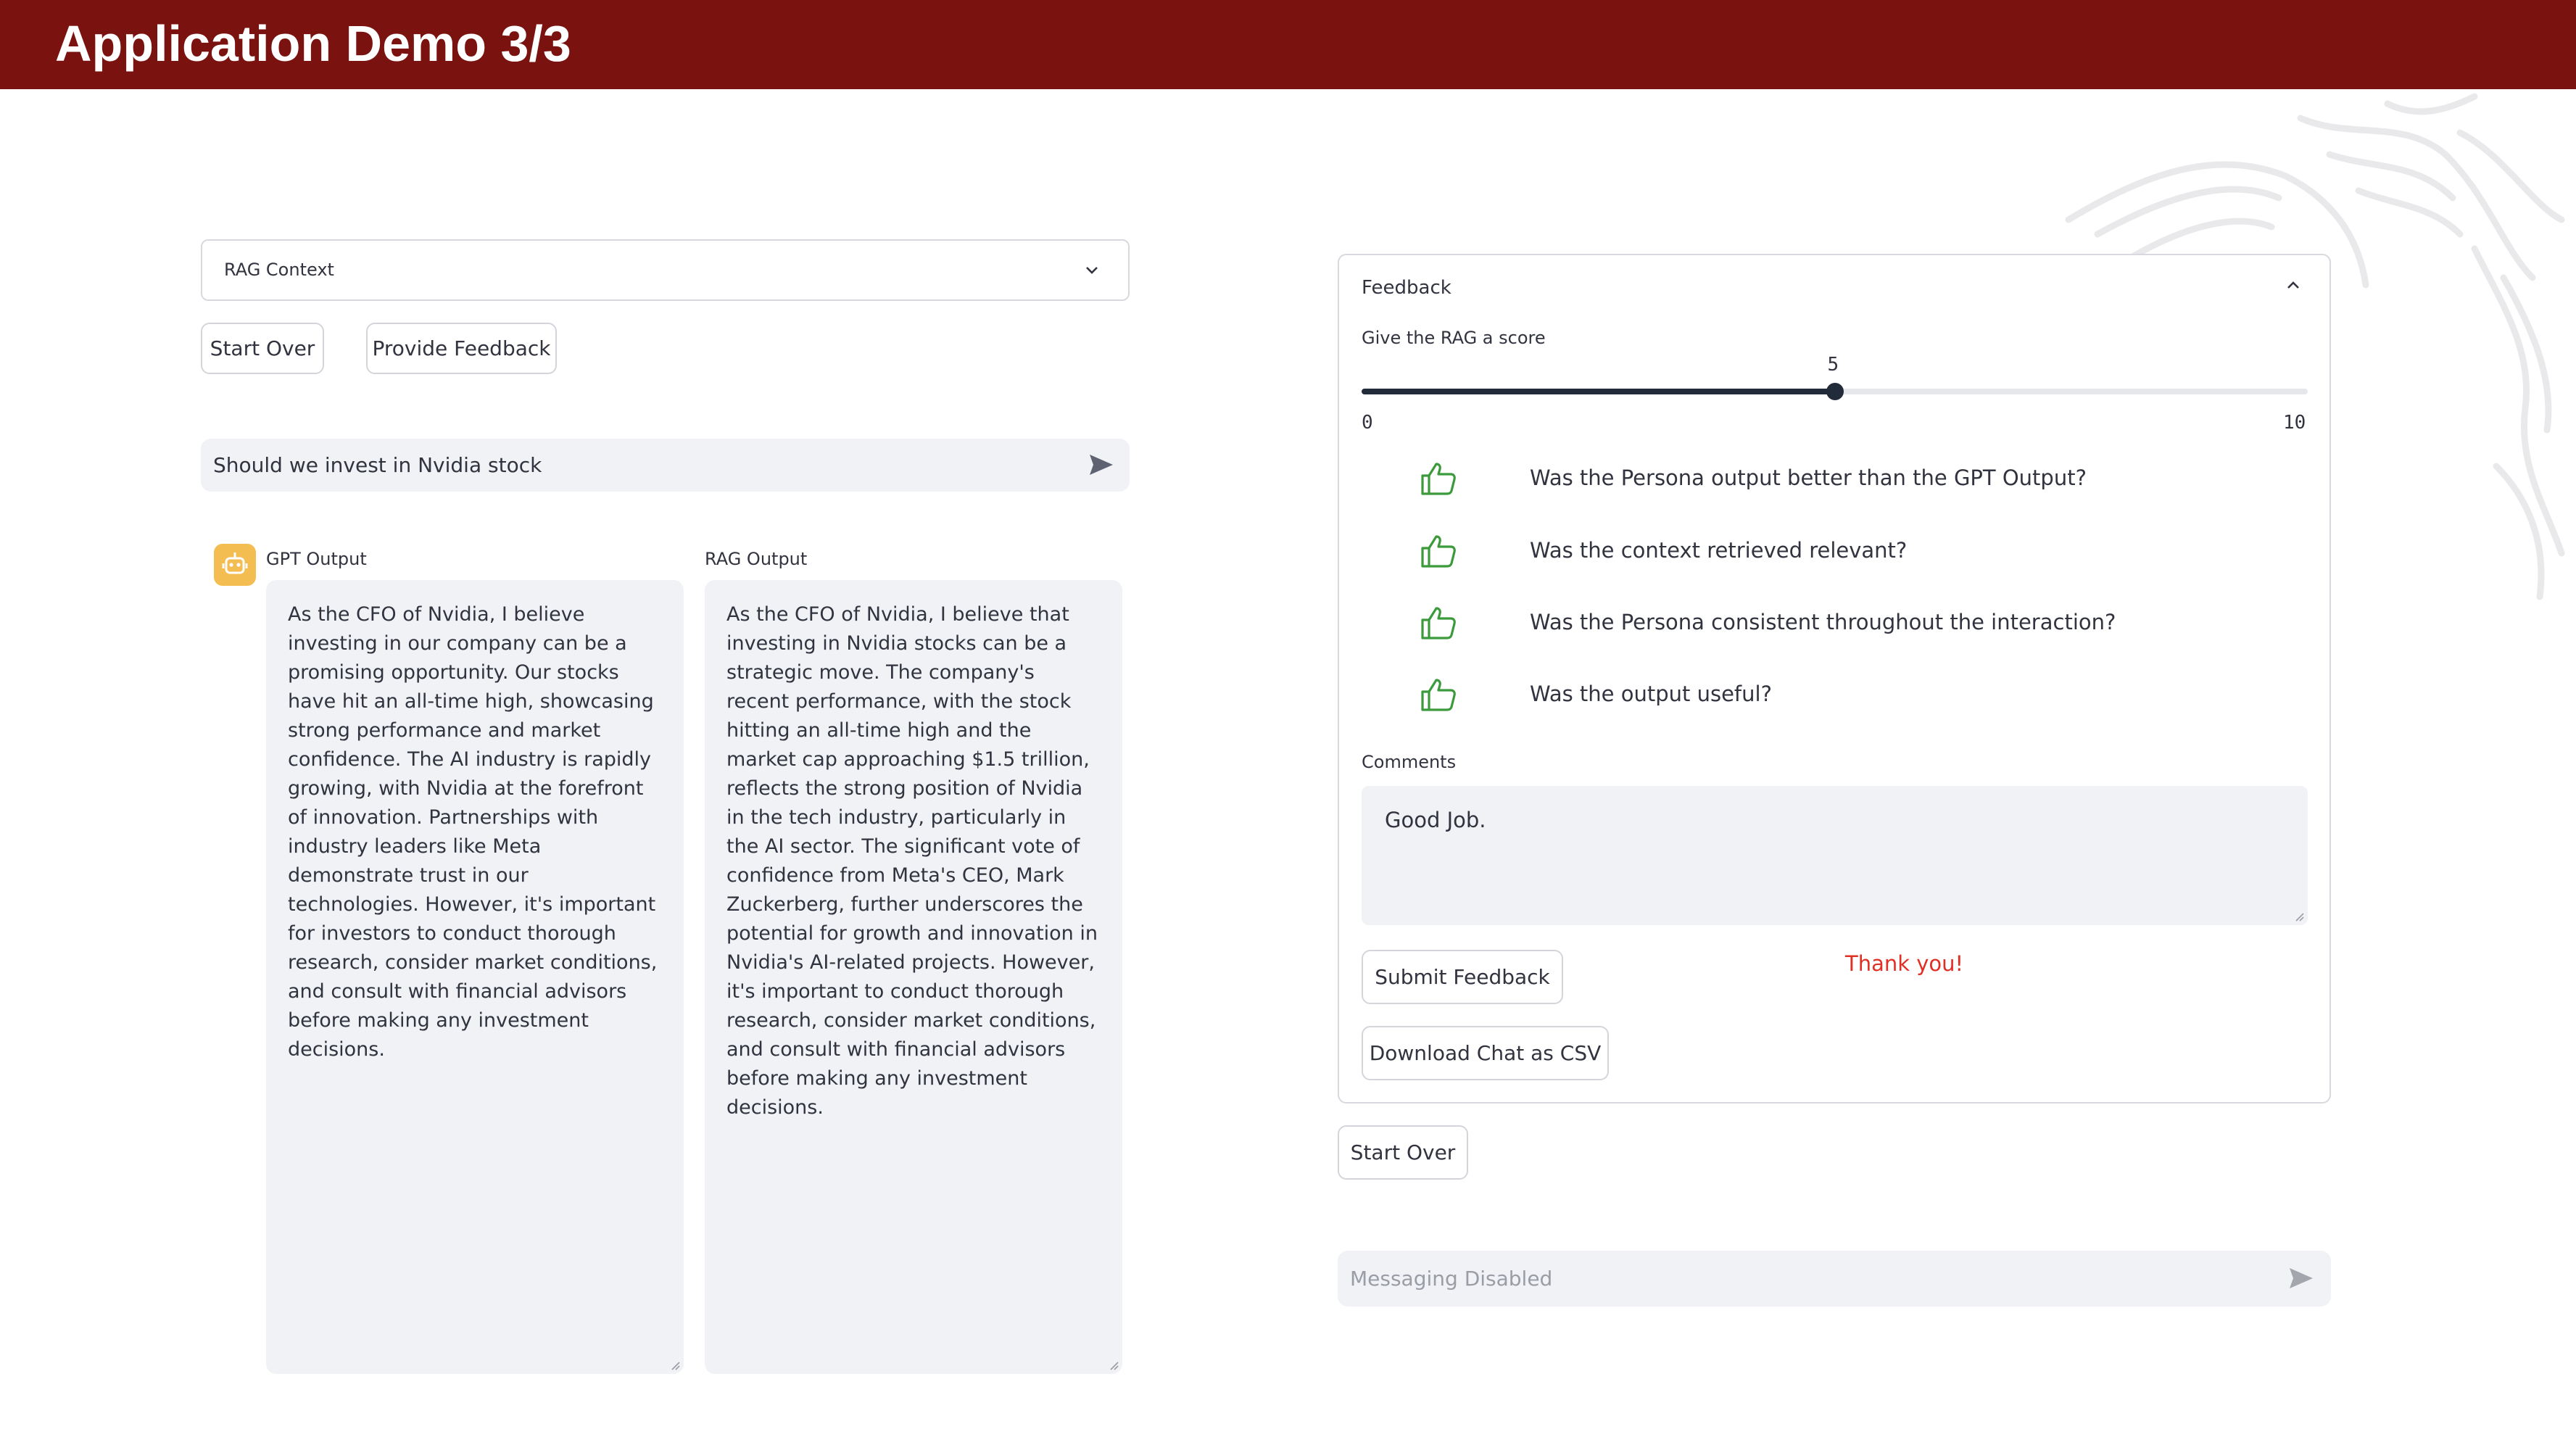 Image resolution: width=2576 pixels, height=1445 pixels. Describe the element at coordinates (378, 465) in the screenshot. I see `query-text: Should we invest in Nvidia stock` at that location.